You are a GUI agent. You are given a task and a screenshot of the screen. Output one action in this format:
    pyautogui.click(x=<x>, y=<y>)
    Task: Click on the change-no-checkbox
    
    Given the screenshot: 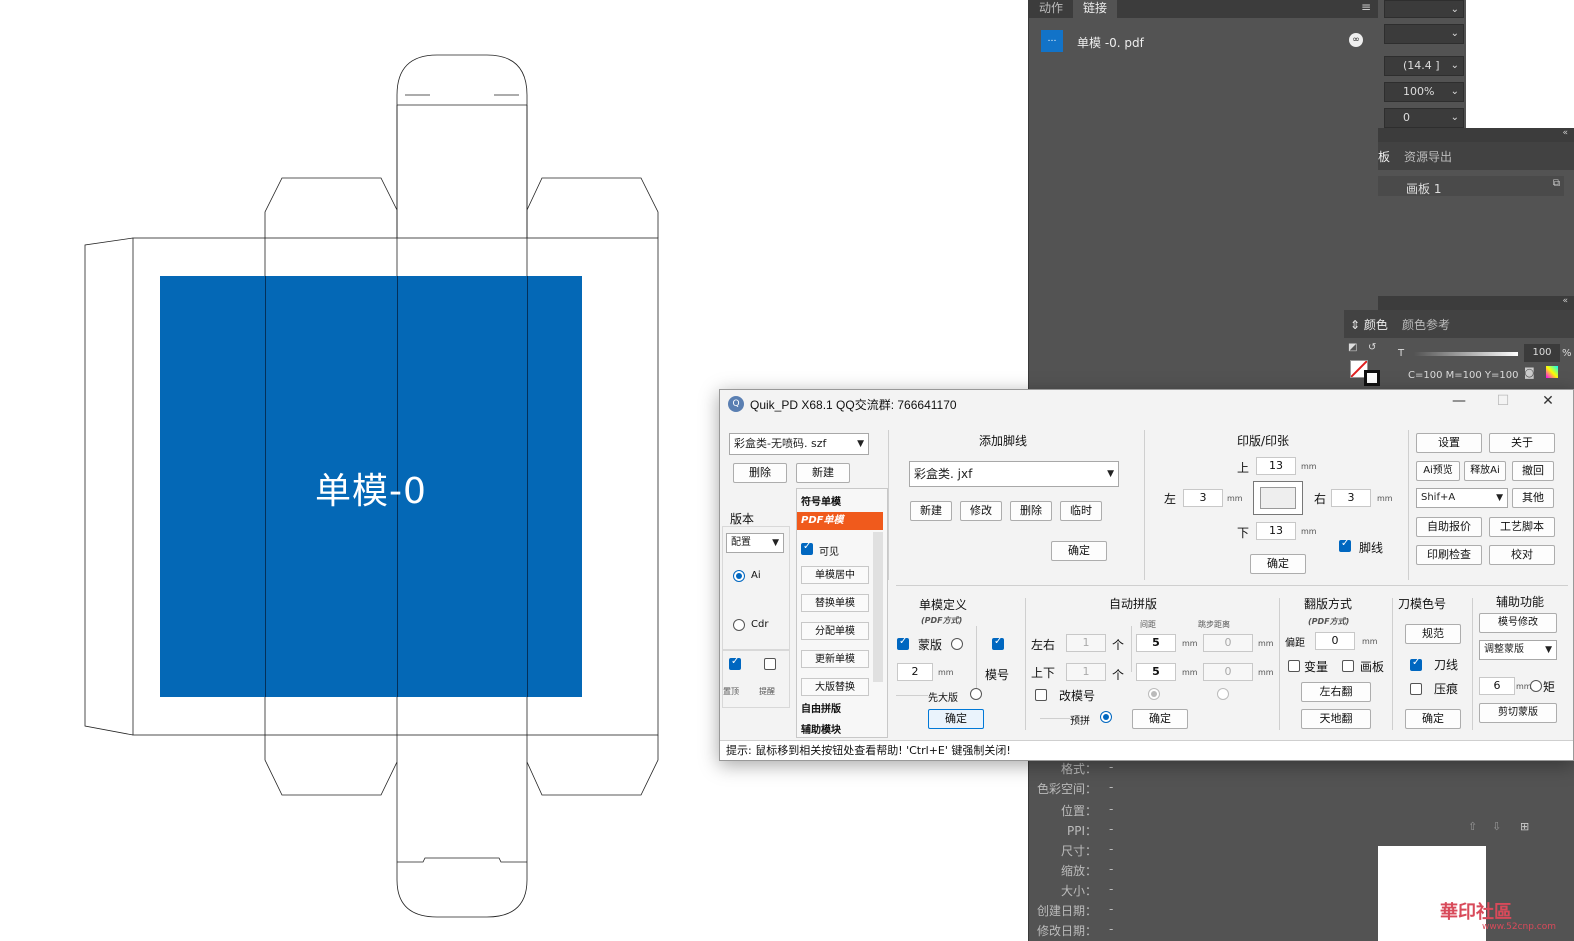 What is the action you would take?
    pyautogui.click(x=1041, y=695)
    